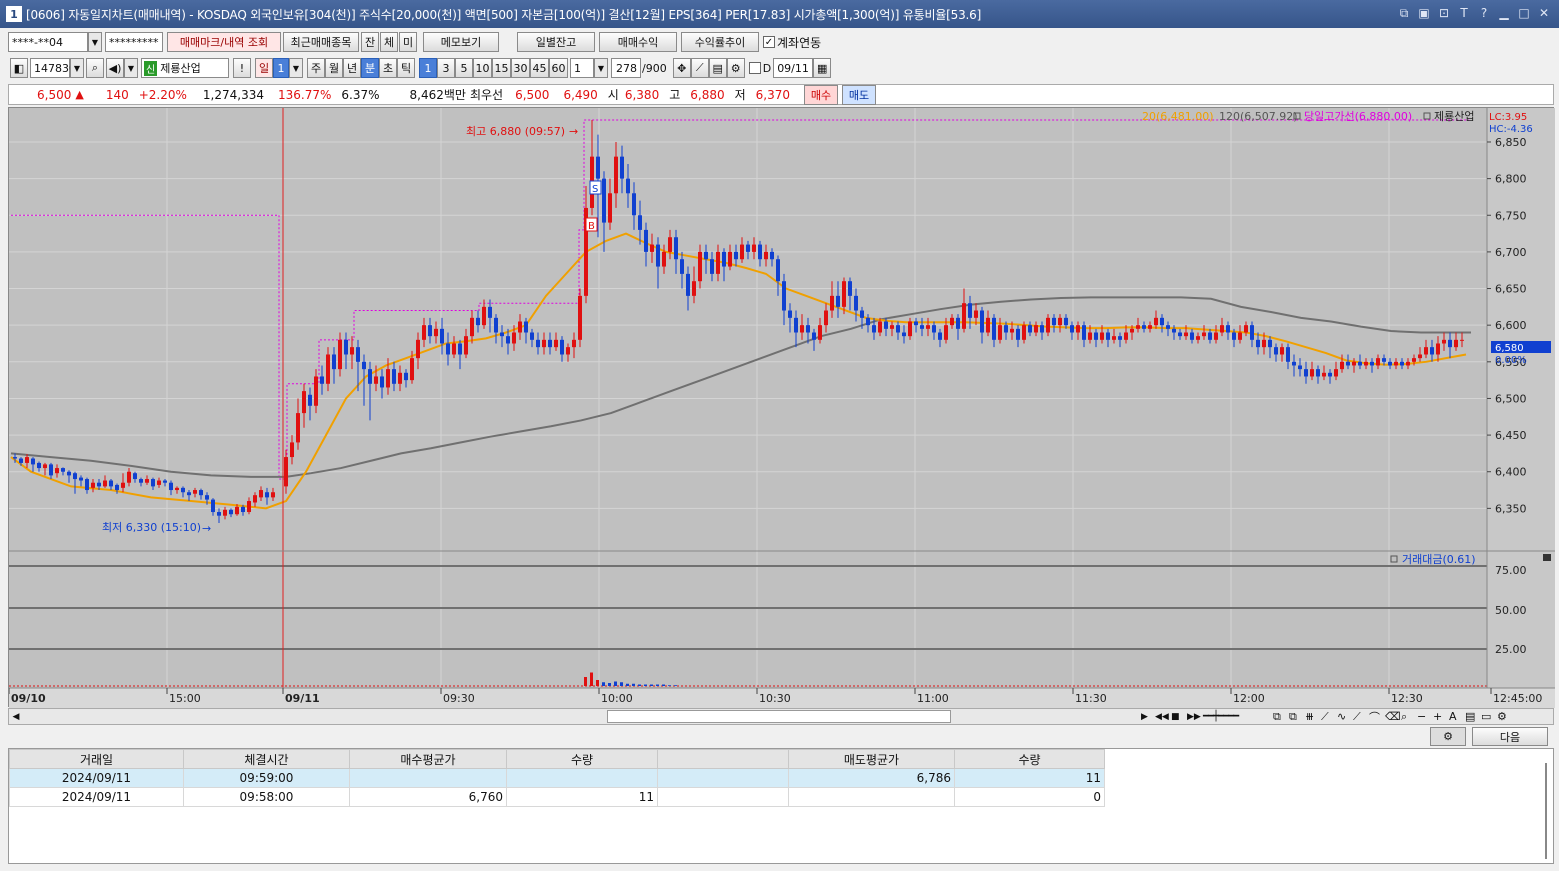  Describe the element at coordinates (131, 68) in the screenshot. I see `speaker-dropdown-icon: ▼` at that location.